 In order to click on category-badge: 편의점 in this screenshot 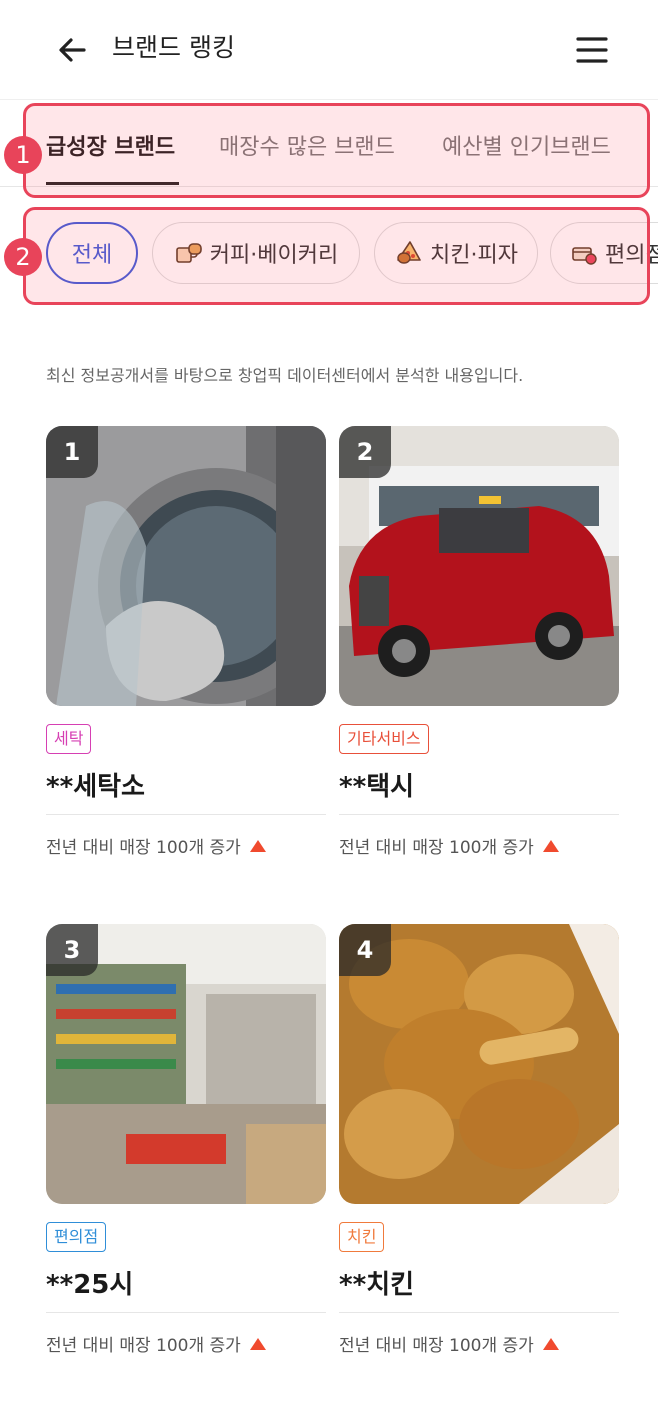, I will do `click(76, 1237)`.